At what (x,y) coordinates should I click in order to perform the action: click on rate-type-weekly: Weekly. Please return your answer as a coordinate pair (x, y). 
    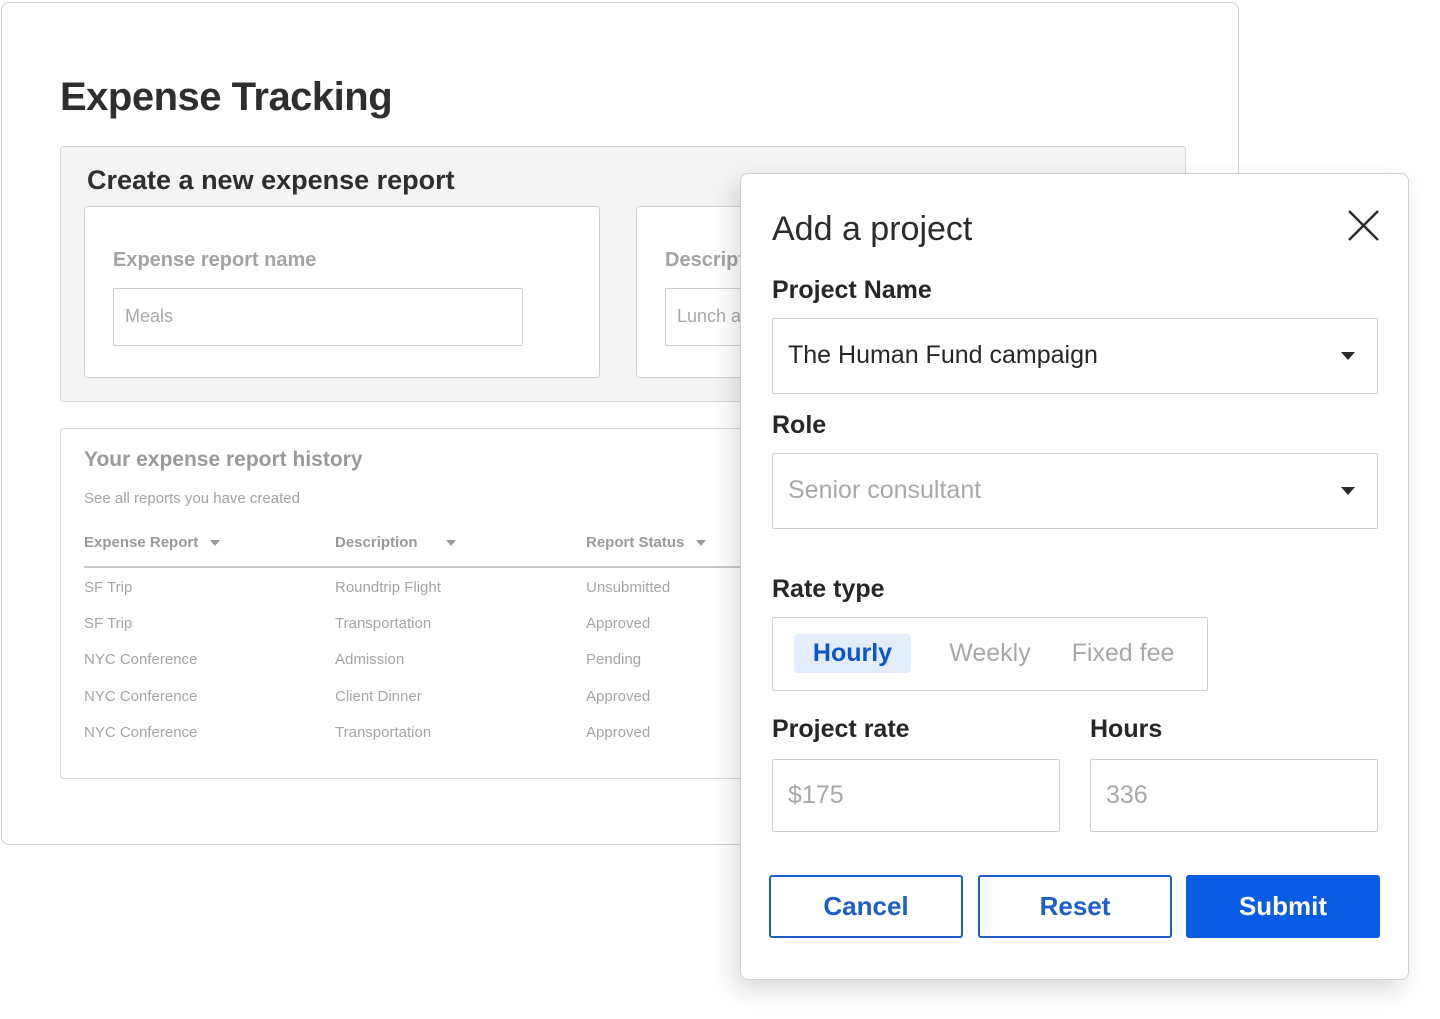
    Looking at the image, I should click on (990, 653).